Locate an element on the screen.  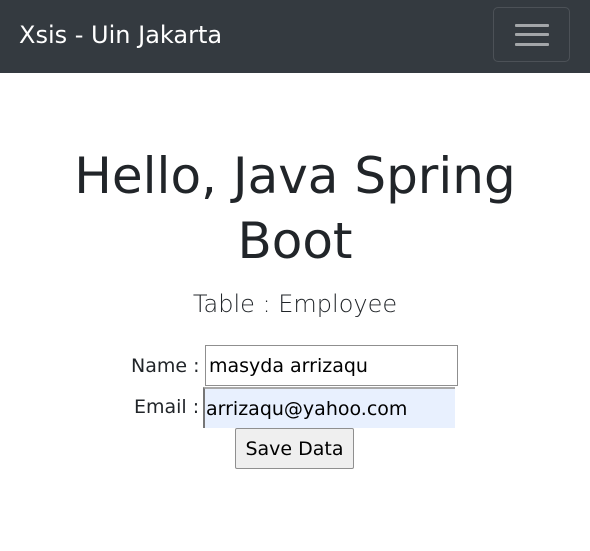
name-label: Name : is located at coordinates (165, 366).